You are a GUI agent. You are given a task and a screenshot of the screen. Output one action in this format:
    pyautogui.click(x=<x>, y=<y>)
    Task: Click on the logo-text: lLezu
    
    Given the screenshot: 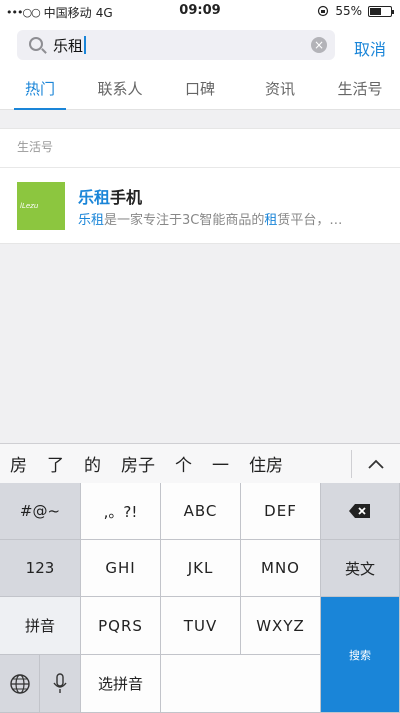 What is the action you would take?
    pyautogui.click(x=29, y=206)
    